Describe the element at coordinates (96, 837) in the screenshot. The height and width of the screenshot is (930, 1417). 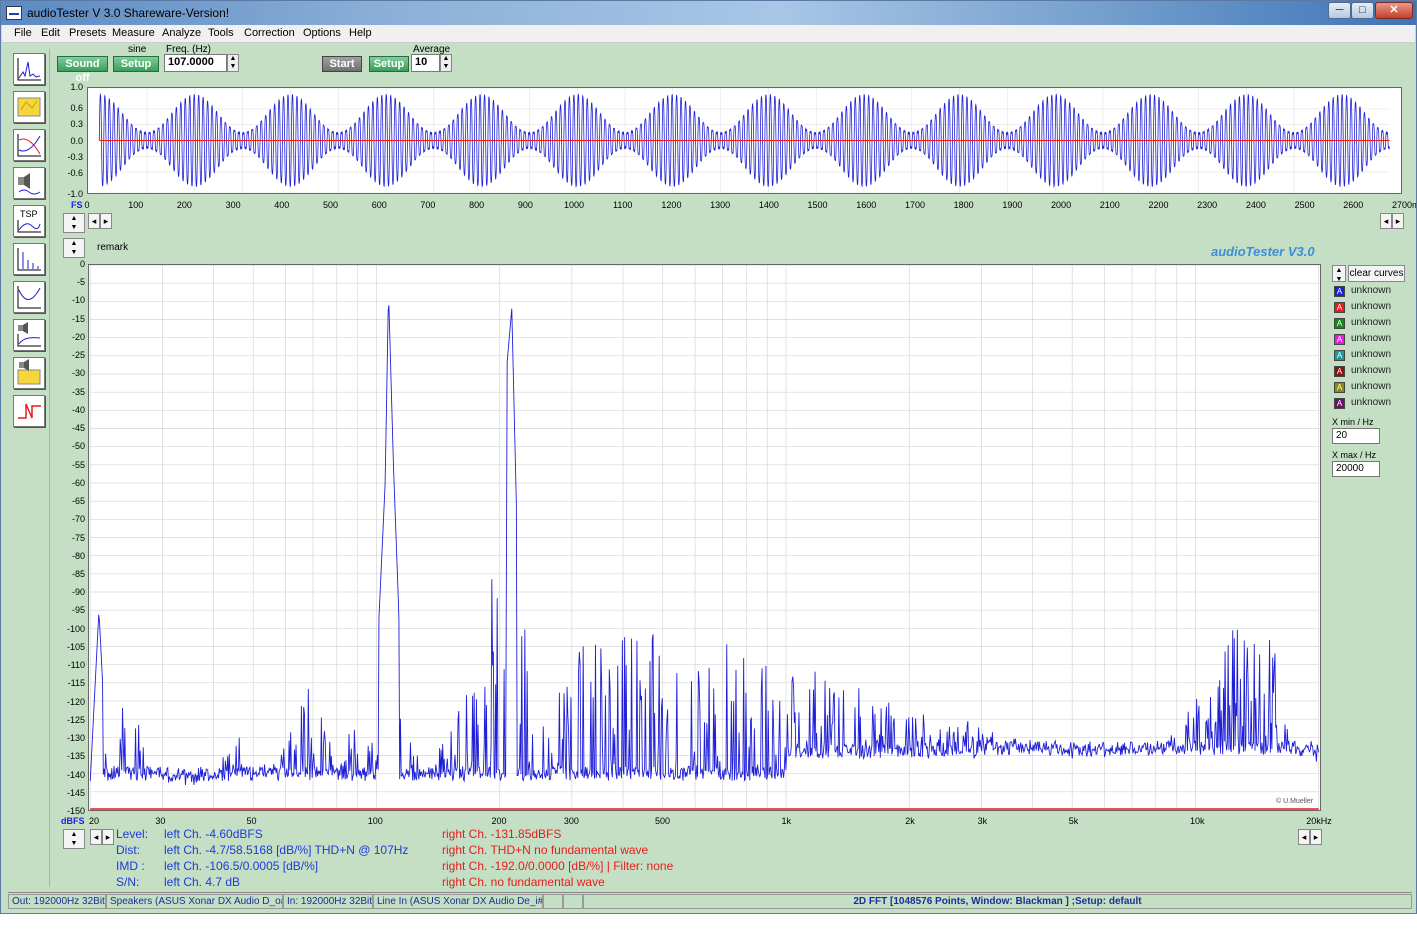
I see `spectrum-scroll-left: ◂` at that location.